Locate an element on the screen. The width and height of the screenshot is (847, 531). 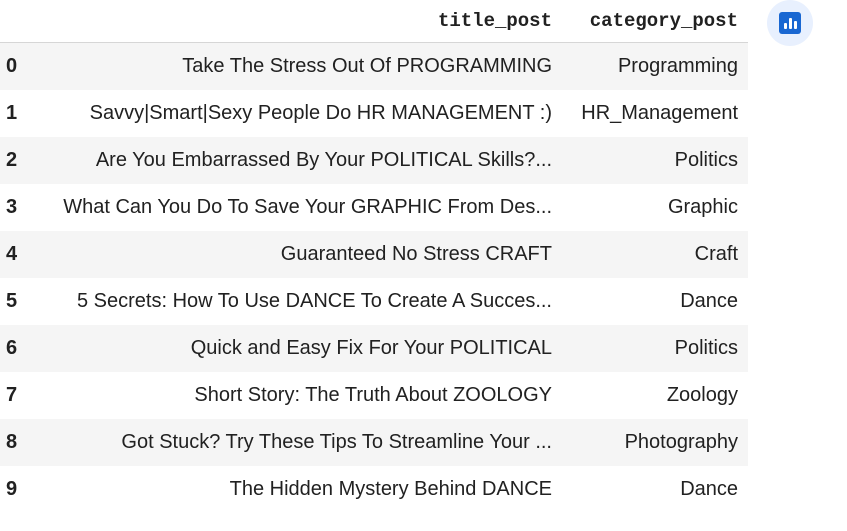
row-index: 1 is located at coordinates (12, 112).